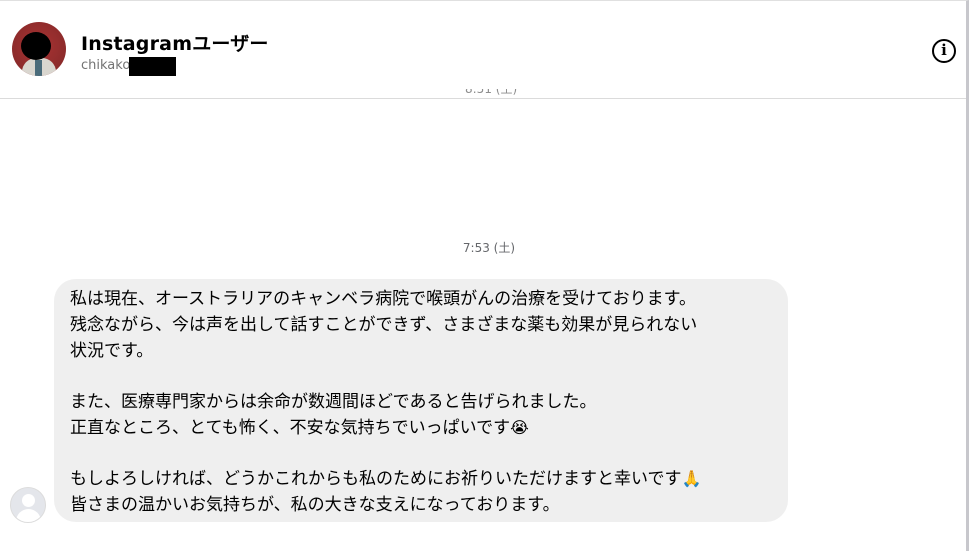 The height and width of the screenshot is (551, 972). Describe the element at coordinates (175, 42) in the screenshot. I see `contact-name: Instagramユーザー` at that location.